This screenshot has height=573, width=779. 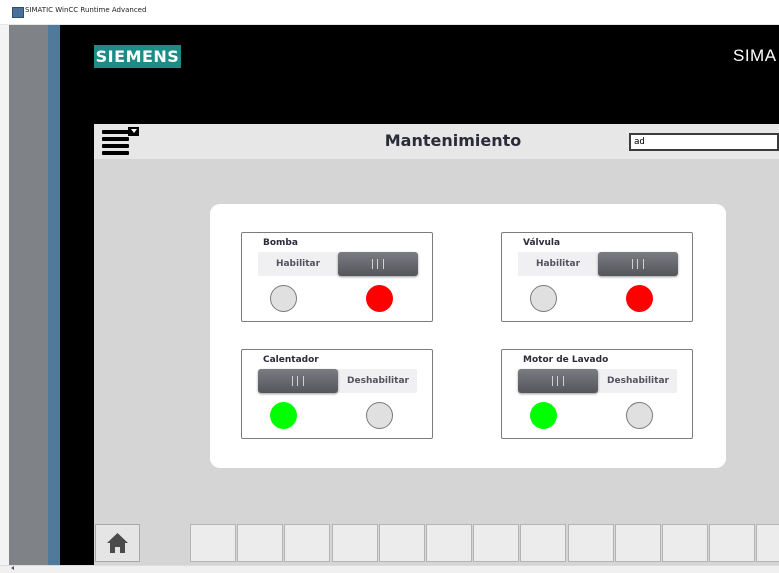 What do you see at coordinates (28, 295) in the screenshot?
I see `side-panel` at bounding box center [28, 295].